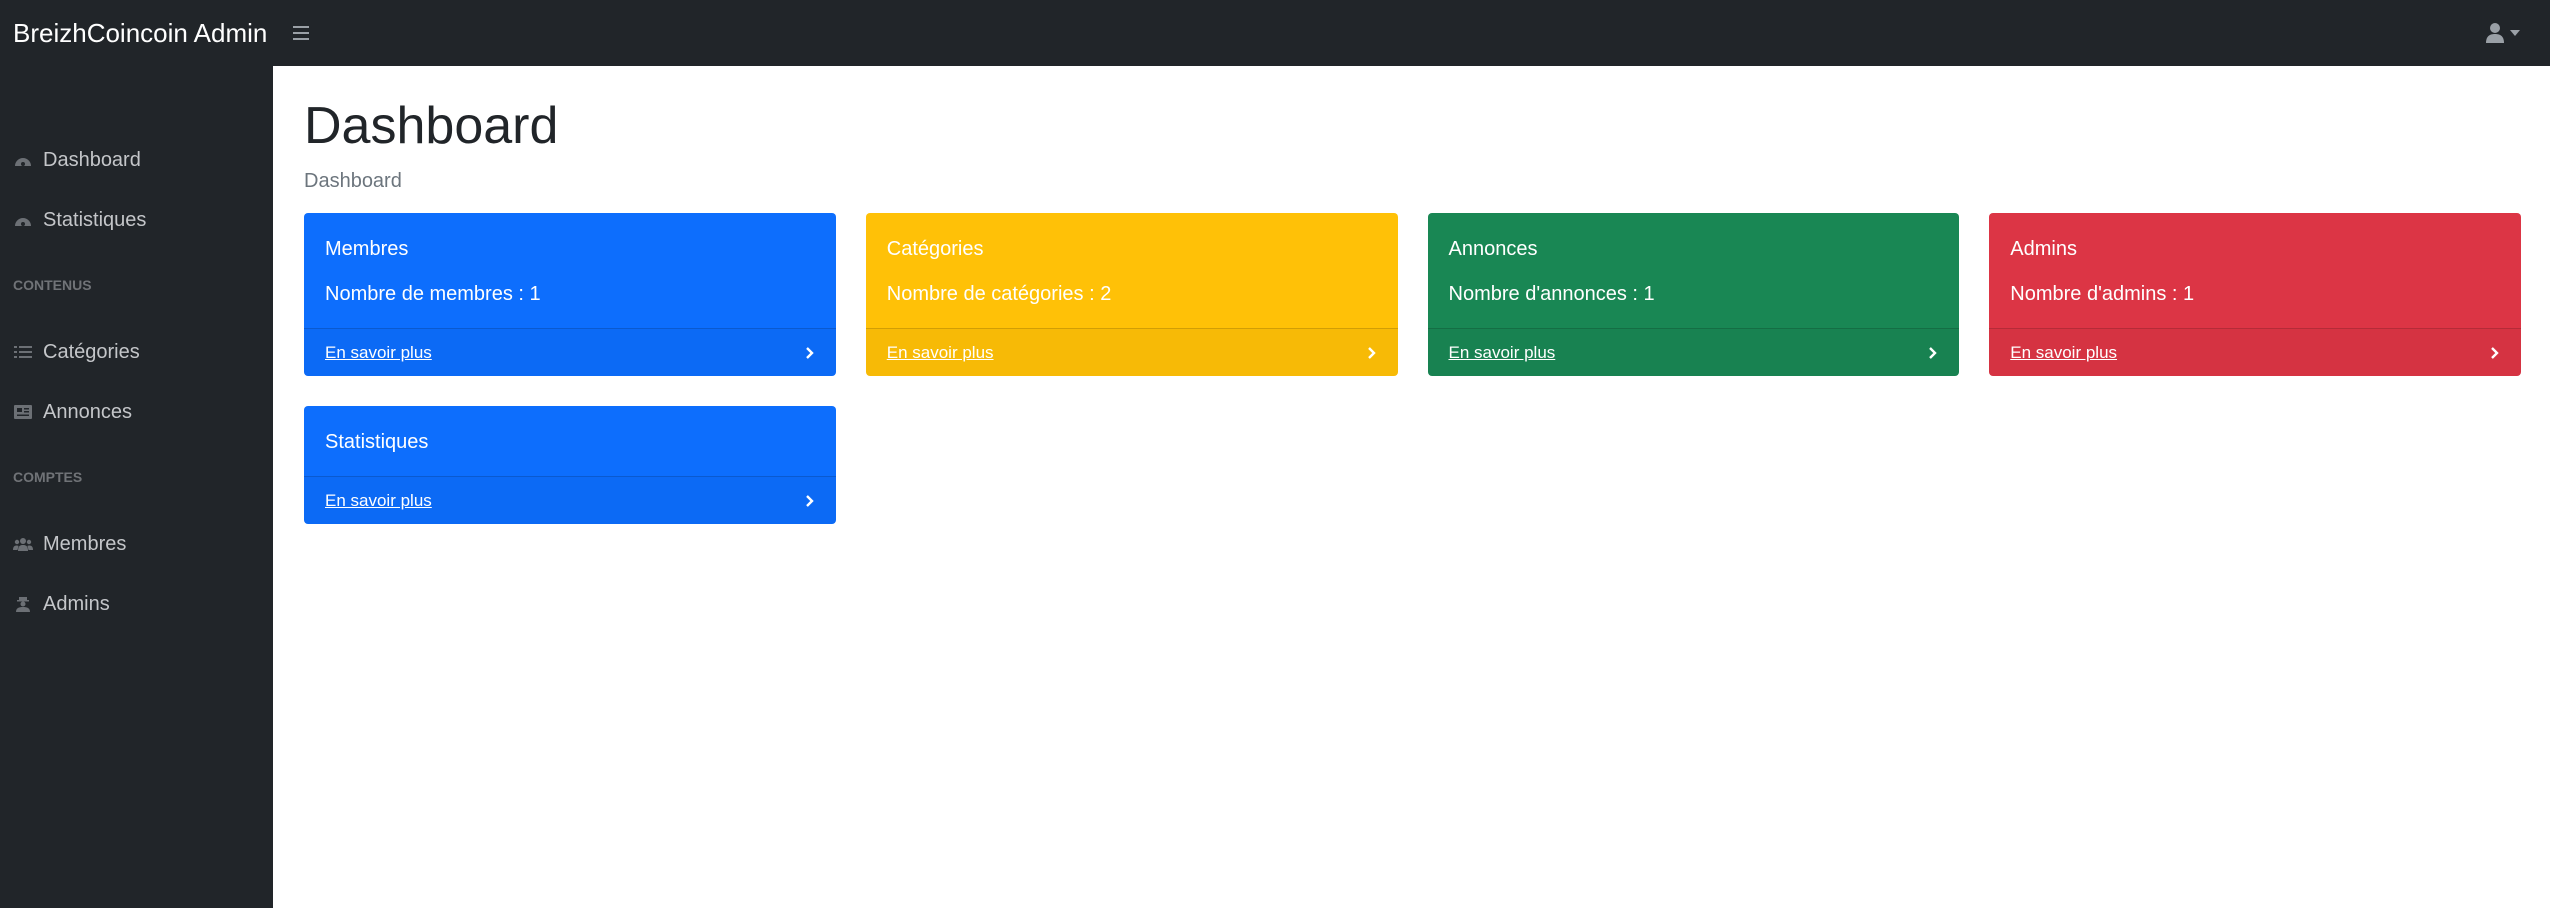 The height and width of the screenshot is (908, 2550). What do you see at coordinates (136, 544) in the screenshot?
I see `sidebar-item-membres: Membres` at bounding box center [136, 544].